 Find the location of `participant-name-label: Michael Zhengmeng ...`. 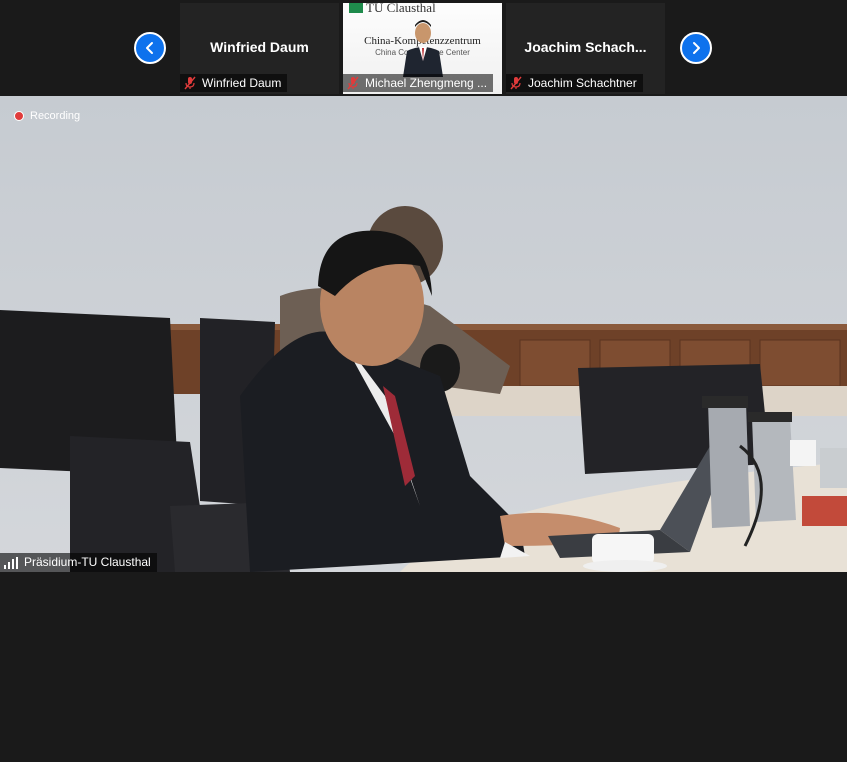

participant-name-label: Michael Zhengmeng ... is located at coordinates (418, 83).